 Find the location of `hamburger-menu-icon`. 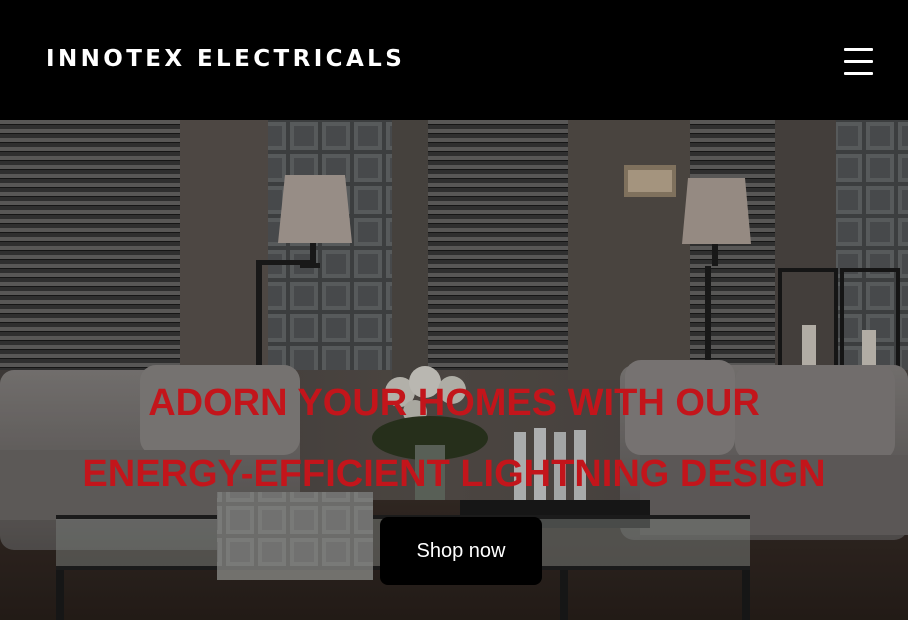

hamburger-menu-icon is located at coordinates (858, 61).